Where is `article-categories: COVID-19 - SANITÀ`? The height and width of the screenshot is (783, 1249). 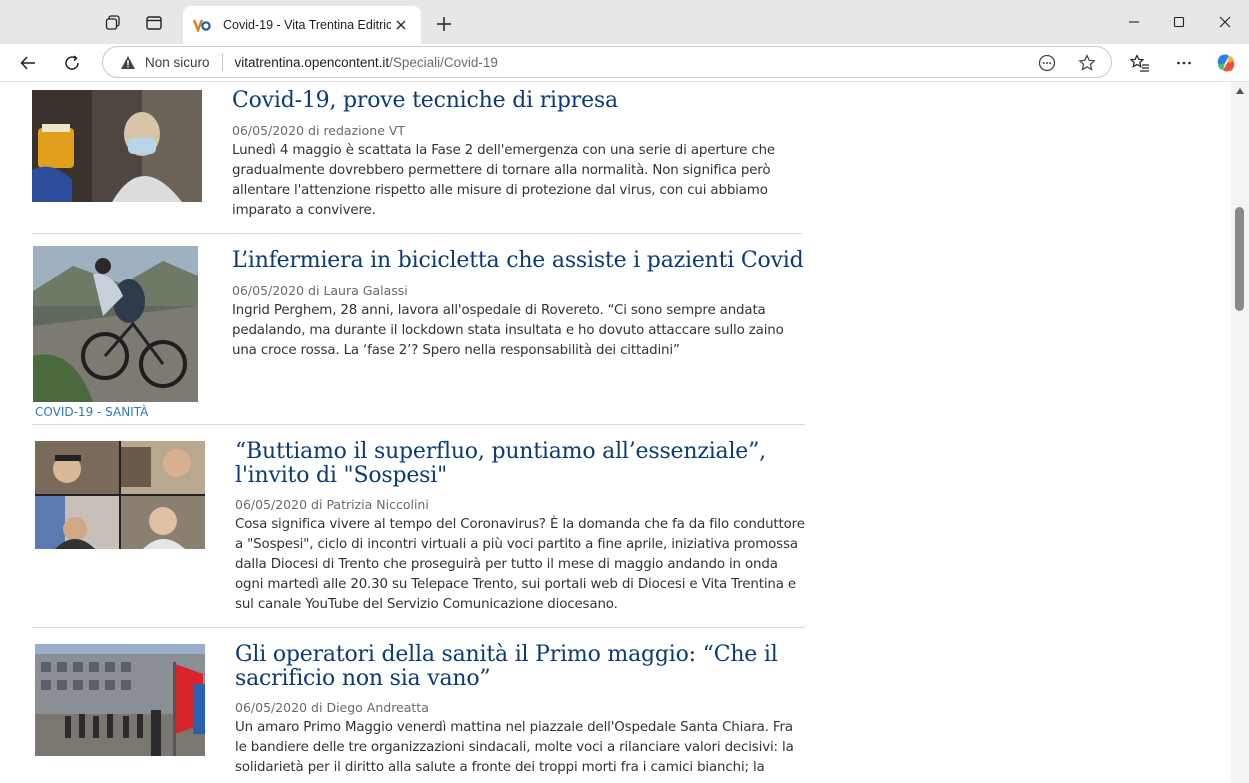
article-categories: COVID-19 - SANITÀ is located at coordinates (91, 412).